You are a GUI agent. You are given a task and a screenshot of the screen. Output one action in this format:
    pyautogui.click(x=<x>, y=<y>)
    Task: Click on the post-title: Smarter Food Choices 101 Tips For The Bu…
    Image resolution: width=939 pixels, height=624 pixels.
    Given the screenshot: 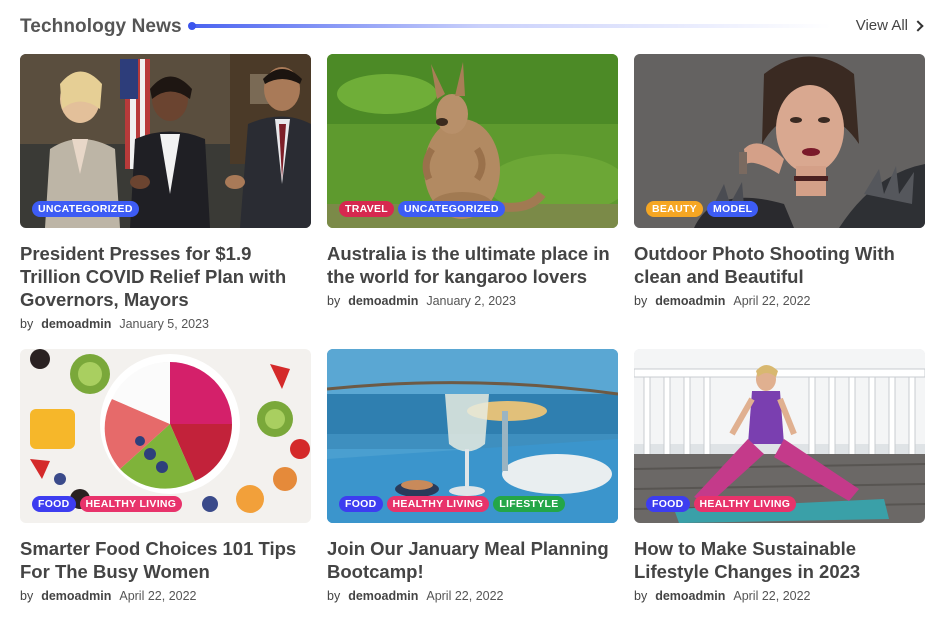 What is the action you would take?
    pyautogui.click(x=165, y=560)
    